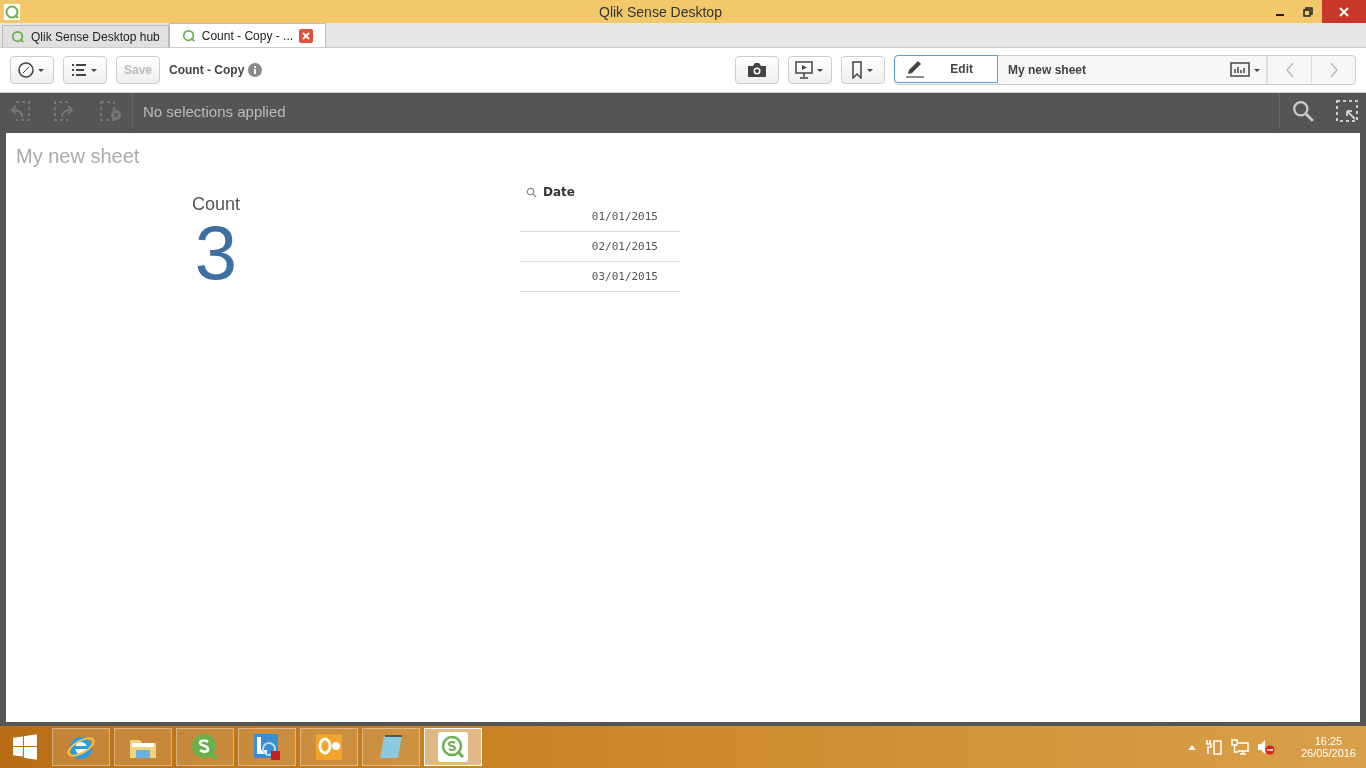 Image resolution: width=1366 pixels, height=768 pixels. I want to click on selections-status: No selections applied, so click(214, 111).